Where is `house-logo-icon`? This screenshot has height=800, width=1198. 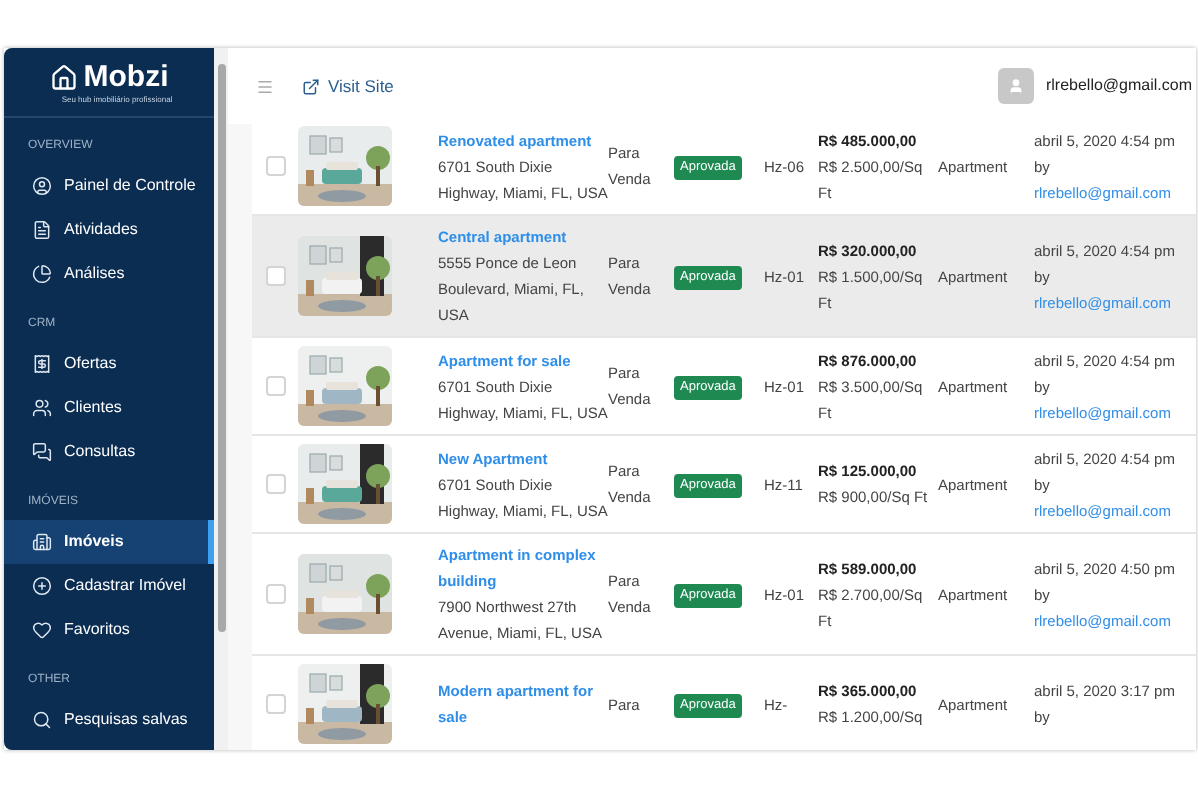 house-logo-icon is located at coordinates (63, 77).